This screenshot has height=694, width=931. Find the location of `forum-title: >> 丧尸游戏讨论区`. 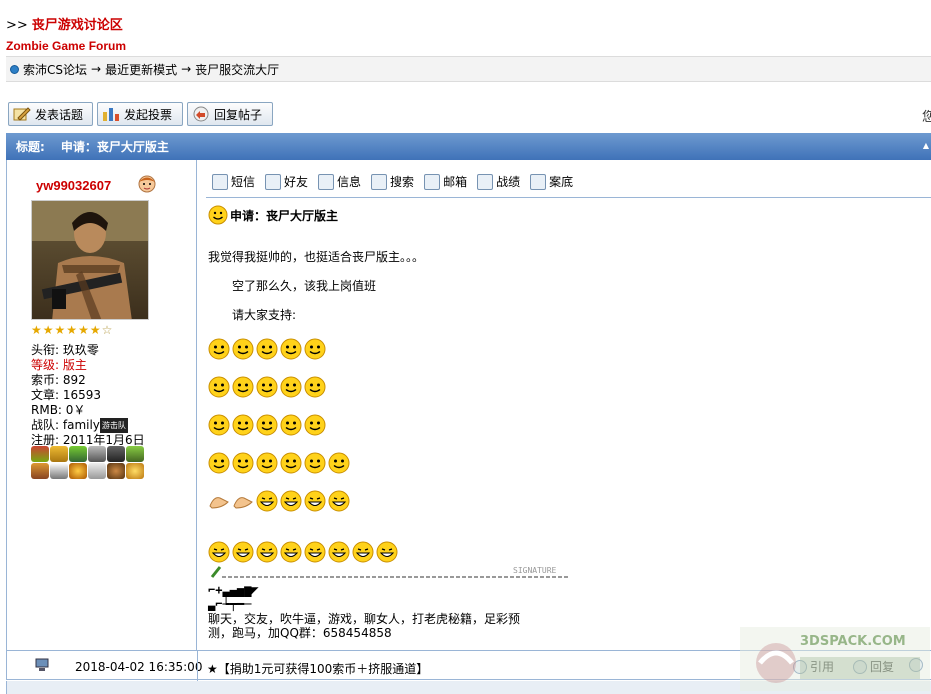

forum-title: >> 丧尸游戏讨论区 is located at coordinates (66, 23).